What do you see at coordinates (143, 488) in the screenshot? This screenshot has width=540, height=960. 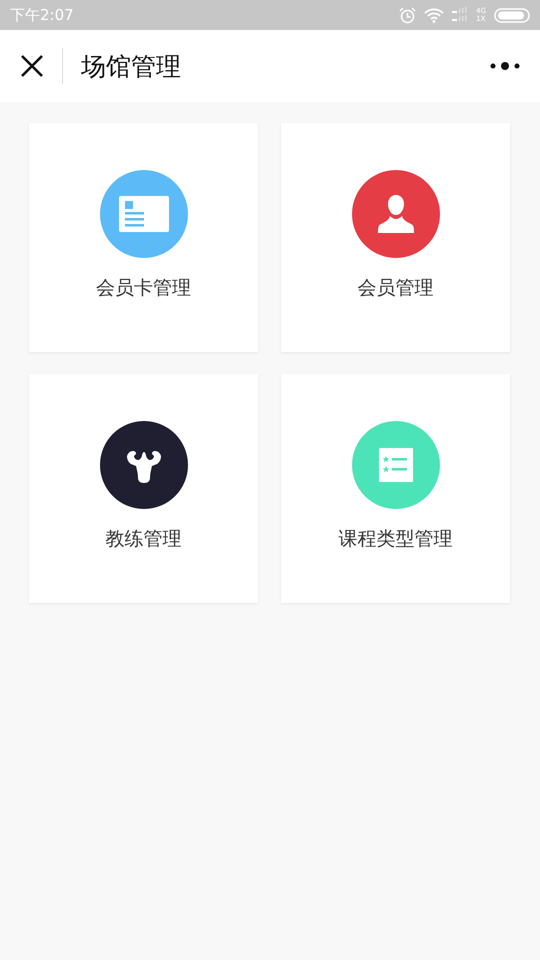 I see `menu-card: 教练管理` at bounding box center [143, 488].